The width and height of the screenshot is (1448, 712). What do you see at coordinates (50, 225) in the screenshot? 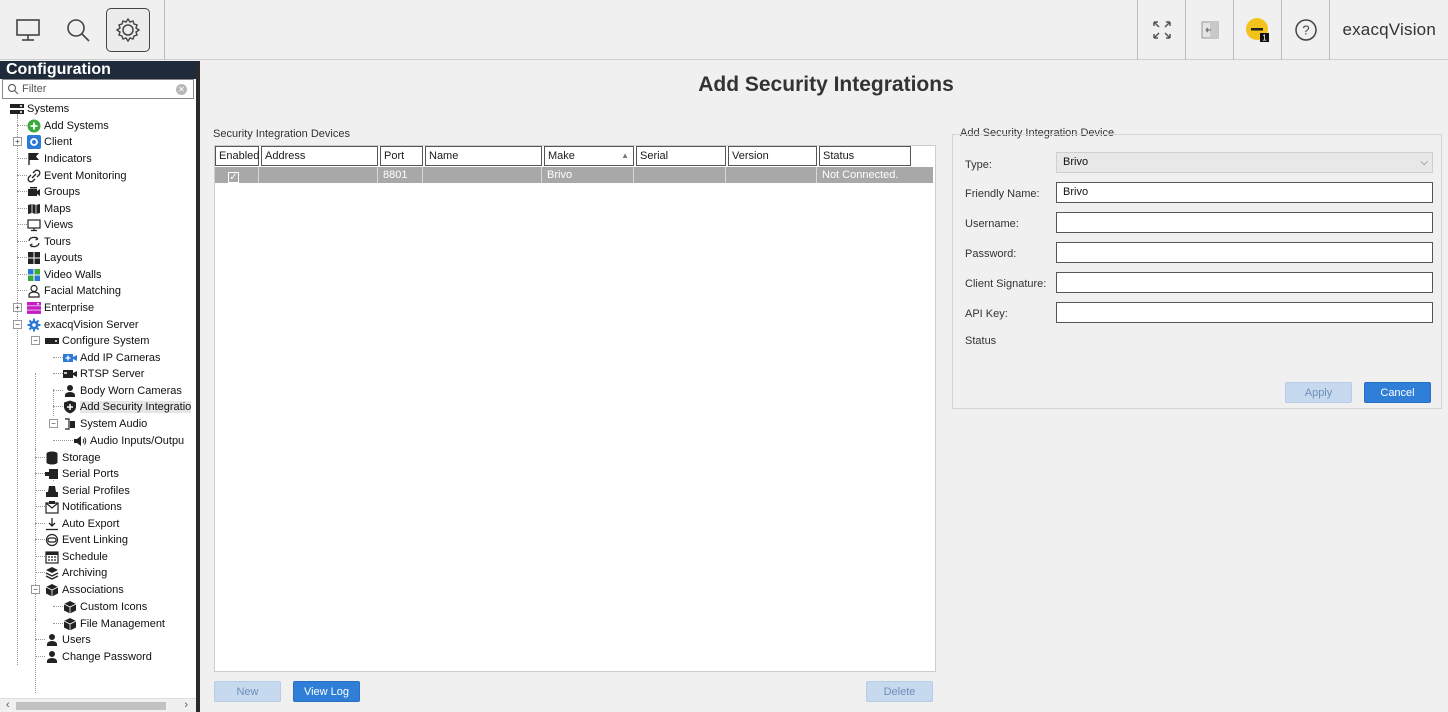
I see `tree-views: Views` at bounding box center [50, 225].